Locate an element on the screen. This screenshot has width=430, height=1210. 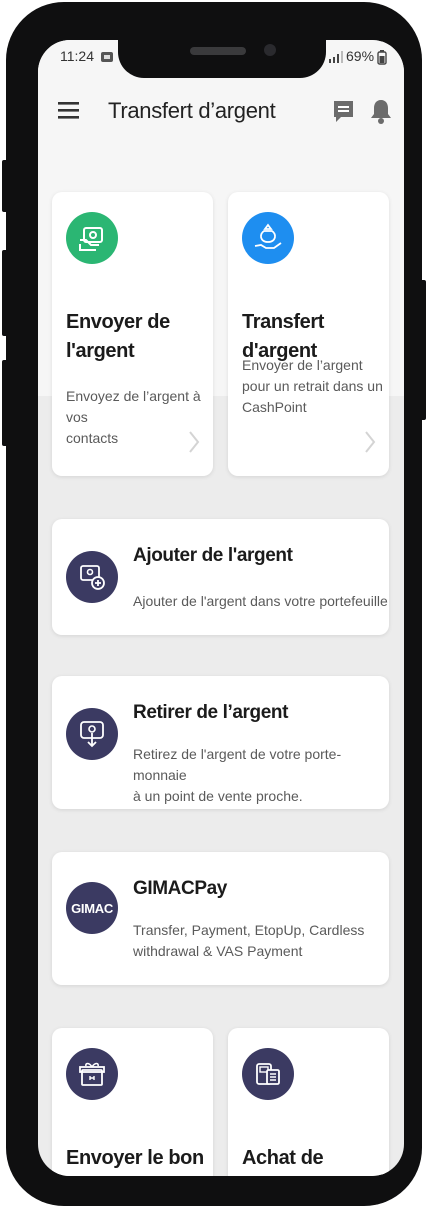
side-button is located at coordinates (5, 186).